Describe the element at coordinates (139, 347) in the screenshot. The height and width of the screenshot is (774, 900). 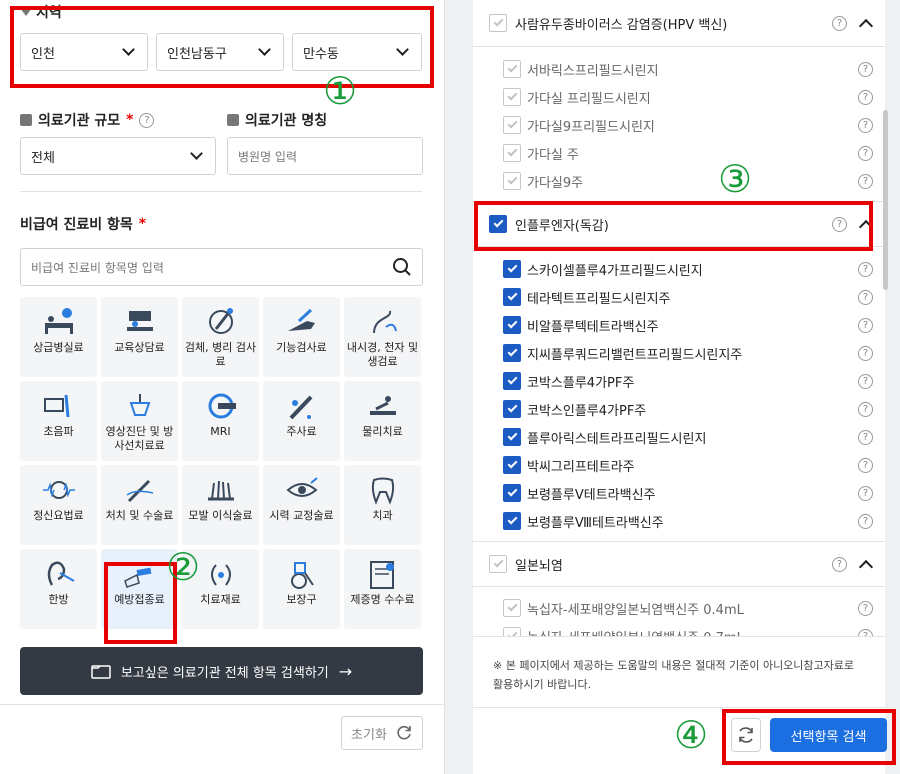
I see `category-label: 교육상담료` at that location.